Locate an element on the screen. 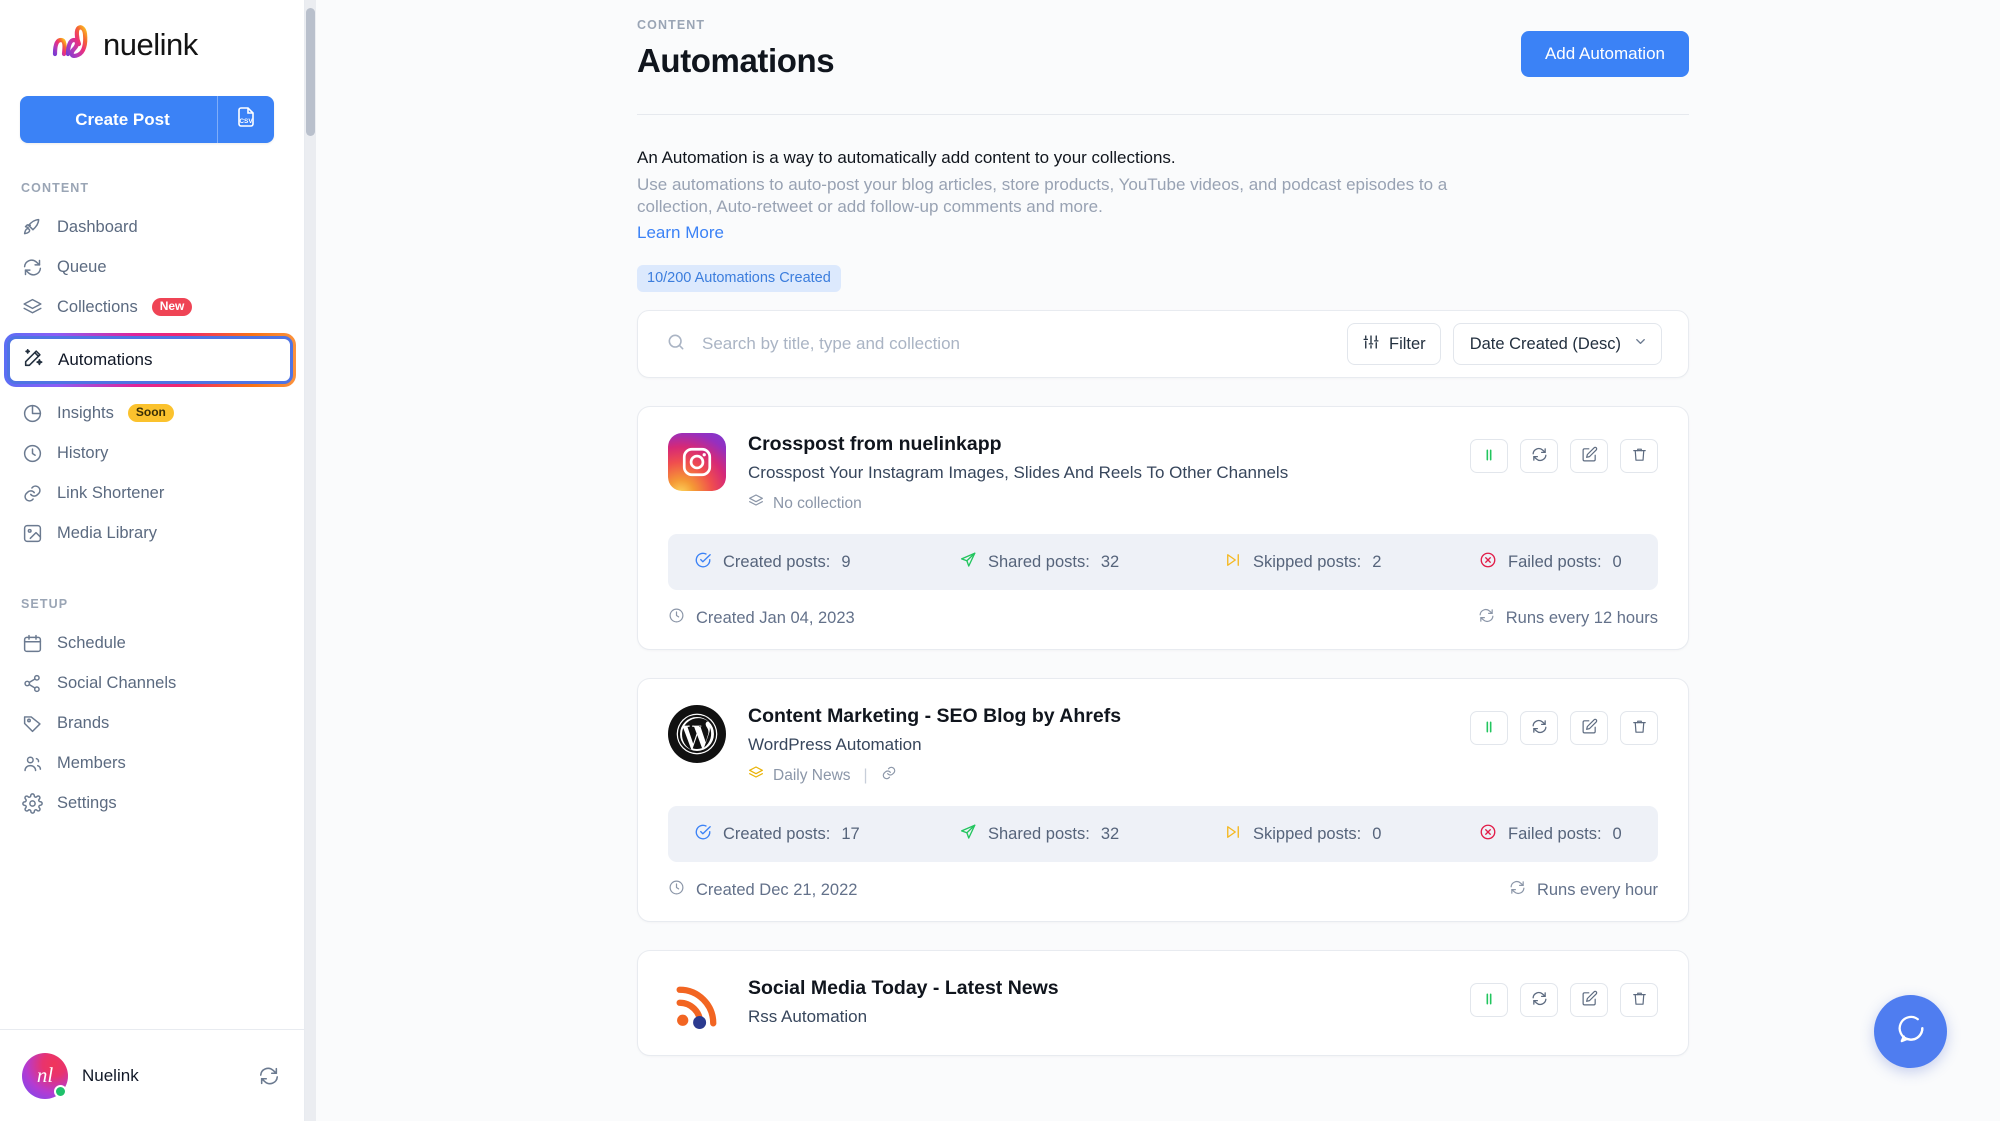 The height and width of the screenshot is (1121, 2000). csv-upload-button: CSV is located at coordinates (246, 119).